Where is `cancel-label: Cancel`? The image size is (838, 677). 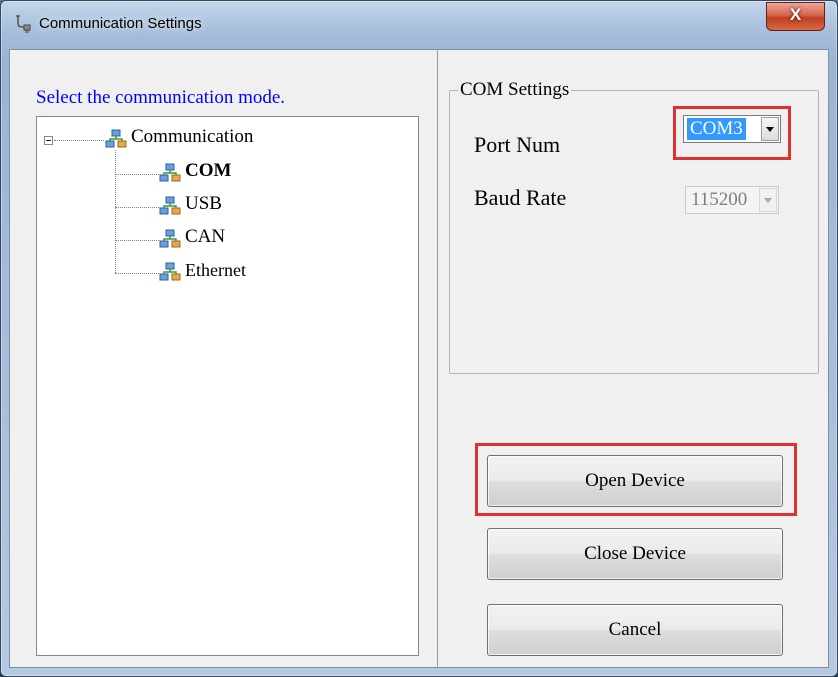 cancel-label: Cancel is located at coordinates (635, 629).